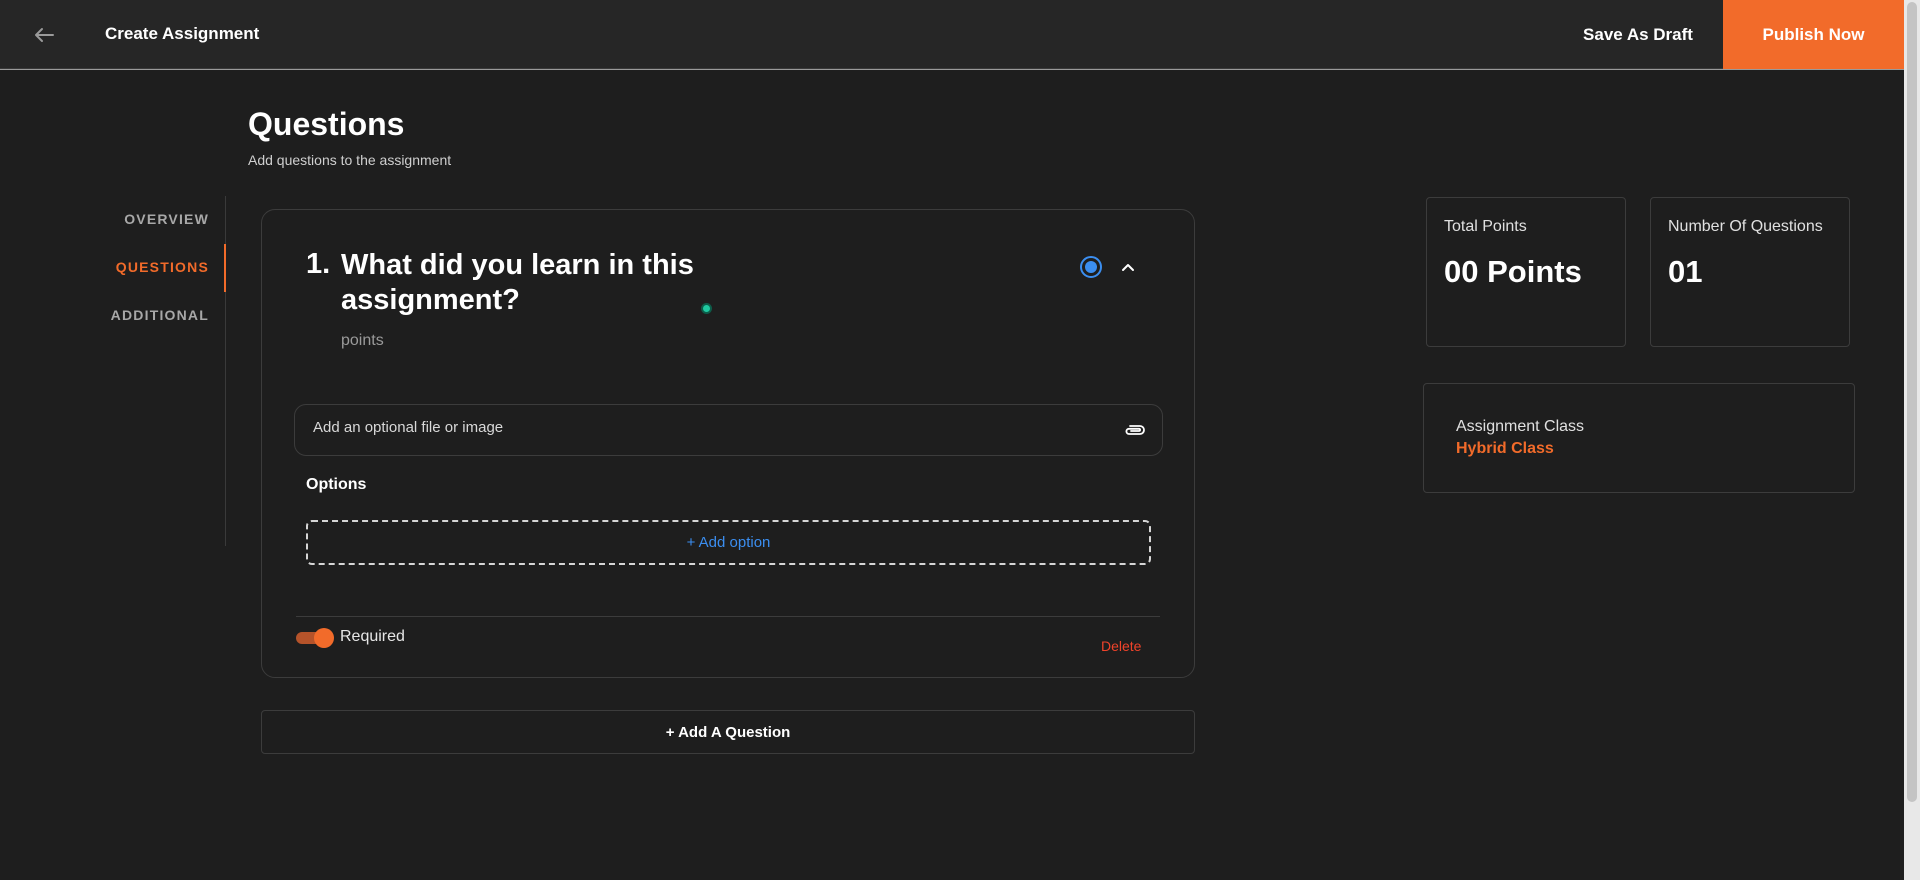  What do you see at coordinates (372, 636) in the screenshot?
I see `required-label: Required` at bounding box center [372, 636].